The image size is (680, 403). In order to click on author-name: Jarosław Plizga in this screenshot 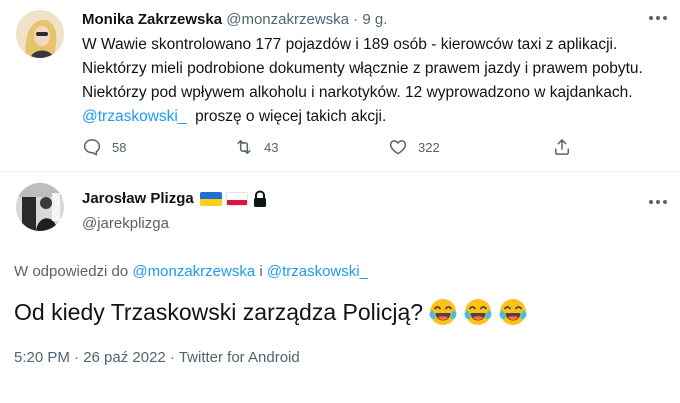, I will do `click(138, 199)`.